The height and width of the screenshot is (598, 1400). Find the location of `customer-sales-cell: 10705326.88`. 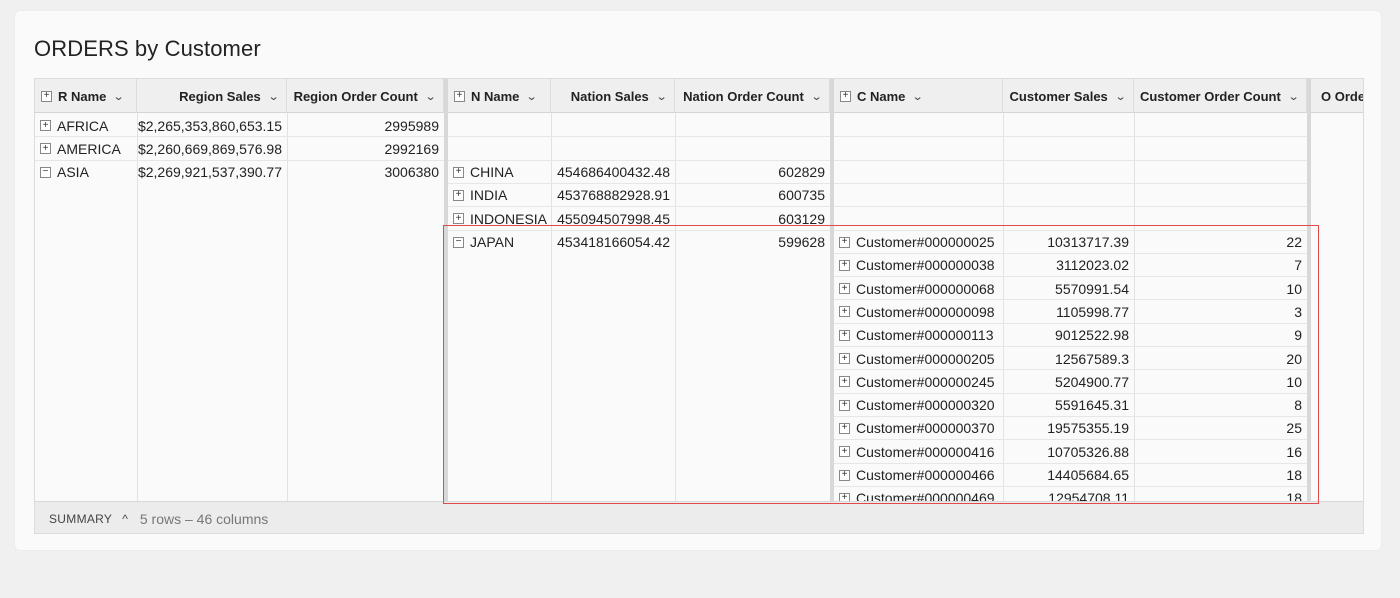

customer-sales-cell: 10705326.88 is located at coordinates (1068, 451).